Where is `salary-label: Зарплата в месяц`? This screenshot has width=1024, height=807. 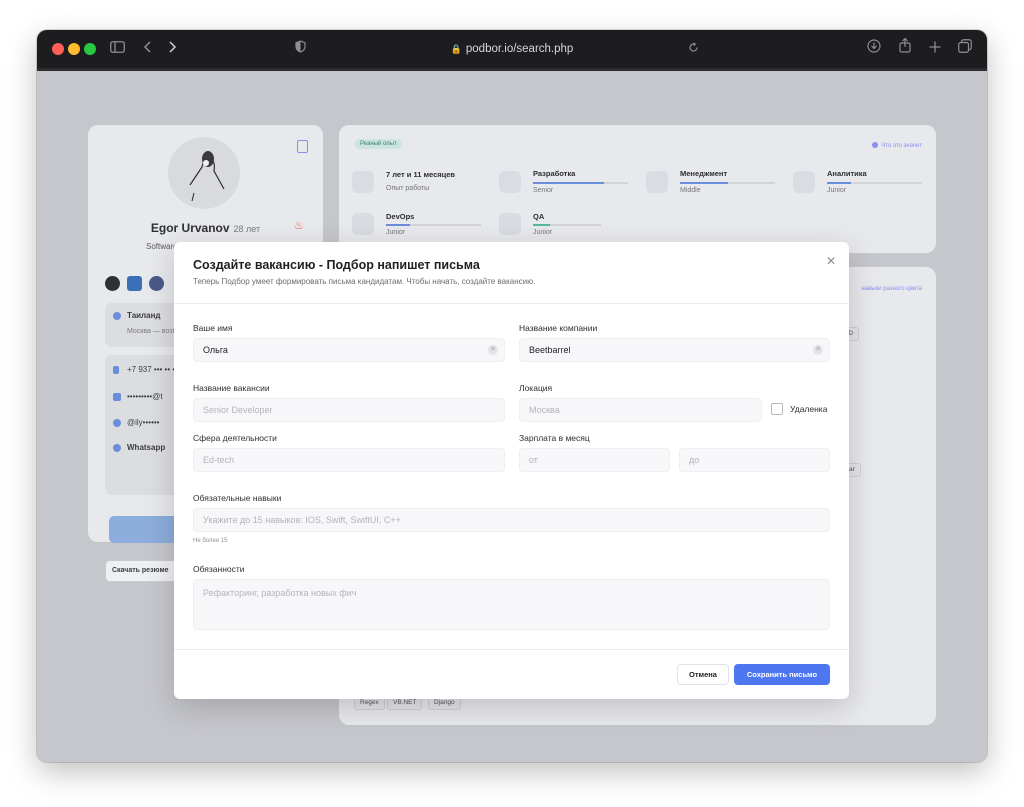
salary-label: Зарплата в месяц is located at coordinates (554, 438).